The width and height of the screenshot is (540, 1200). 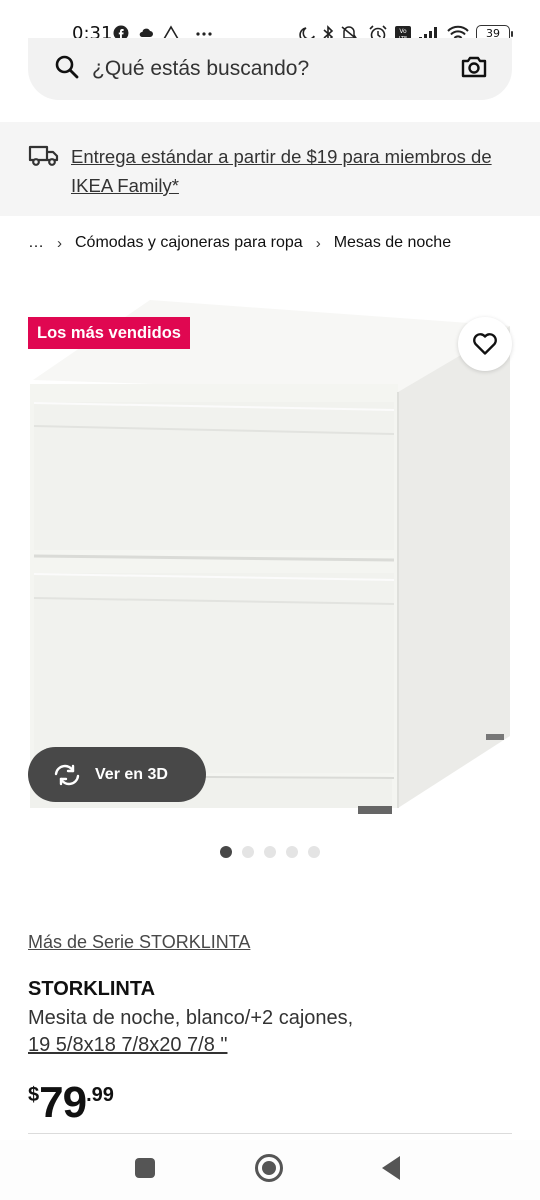 What do you see at coordinates (34, 1095) in the screenshot?
I see `price-currency: $` at bounding box center [34, 1095].